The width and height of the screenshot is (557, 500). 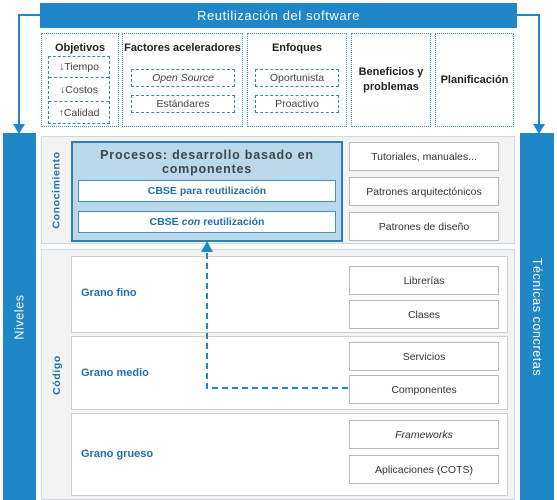 I want to click on grano-grueso-label: Grano grueso, so click(x=117, y=454).